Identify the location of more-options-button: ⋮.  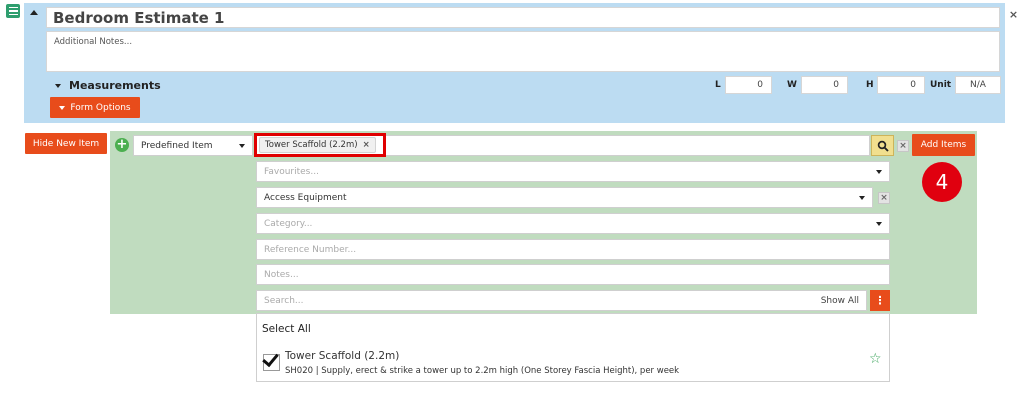
(880, 300).